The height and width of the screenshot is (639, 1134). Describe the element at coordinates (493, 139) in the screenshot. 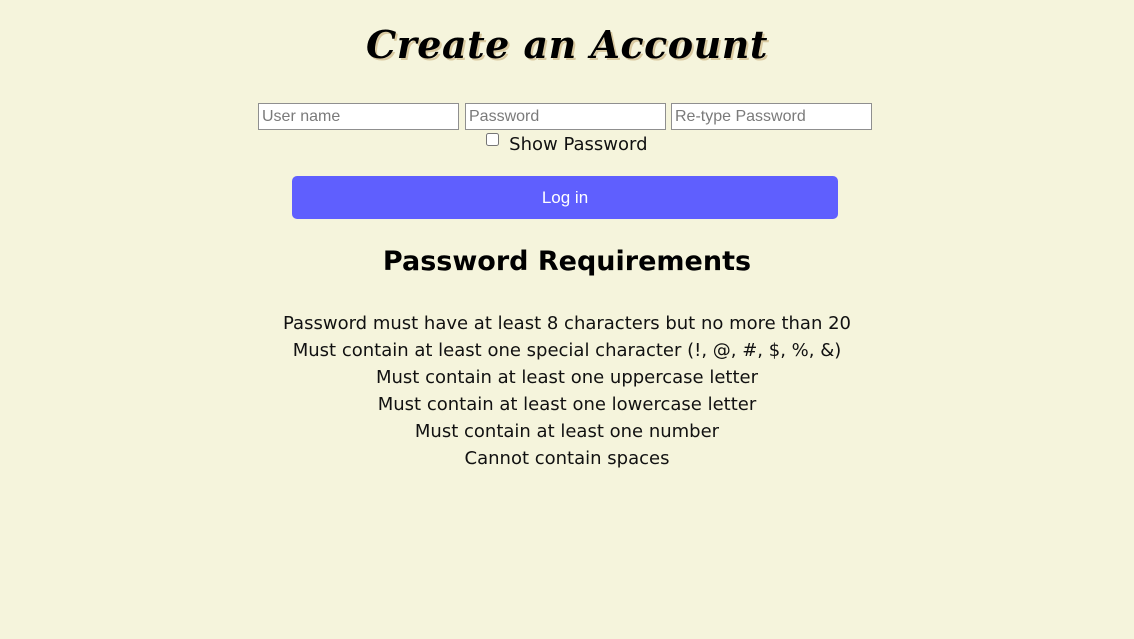

I see `show-password-checkbox` at that location.